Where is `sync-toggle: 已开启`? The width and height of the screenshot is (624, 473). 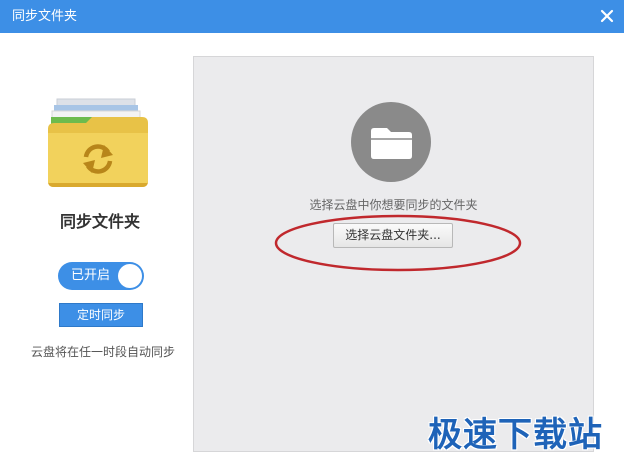
sync-toggle: 已开启 is located at coordinates (101, 276).